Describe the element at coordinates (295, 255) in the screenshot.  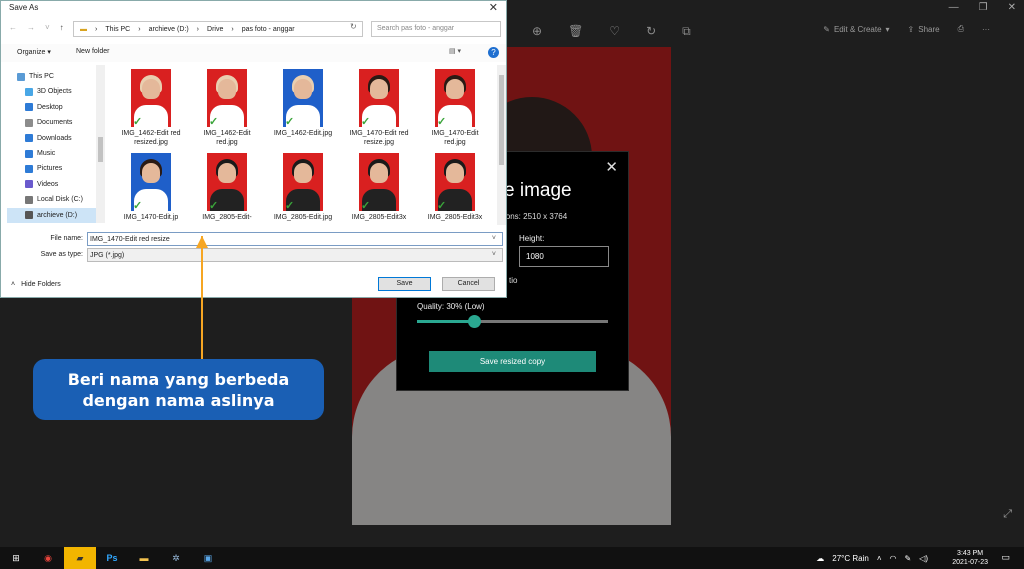
I see `save-as-type-select: JPG (*.jpg) ˅` at that location.